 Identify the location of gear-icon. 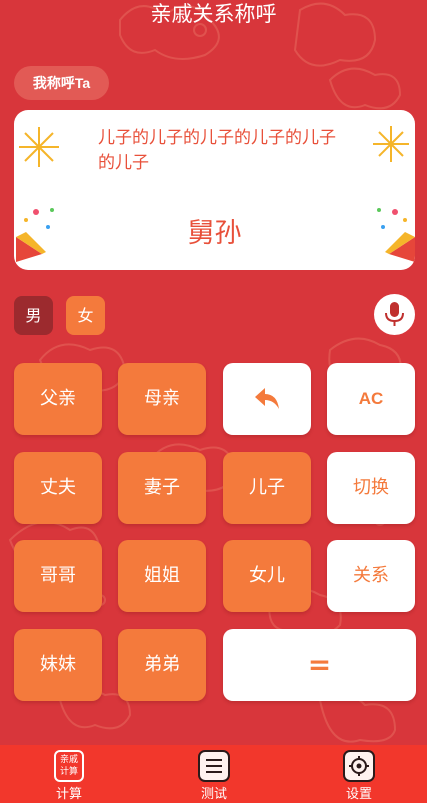
(359, 766).